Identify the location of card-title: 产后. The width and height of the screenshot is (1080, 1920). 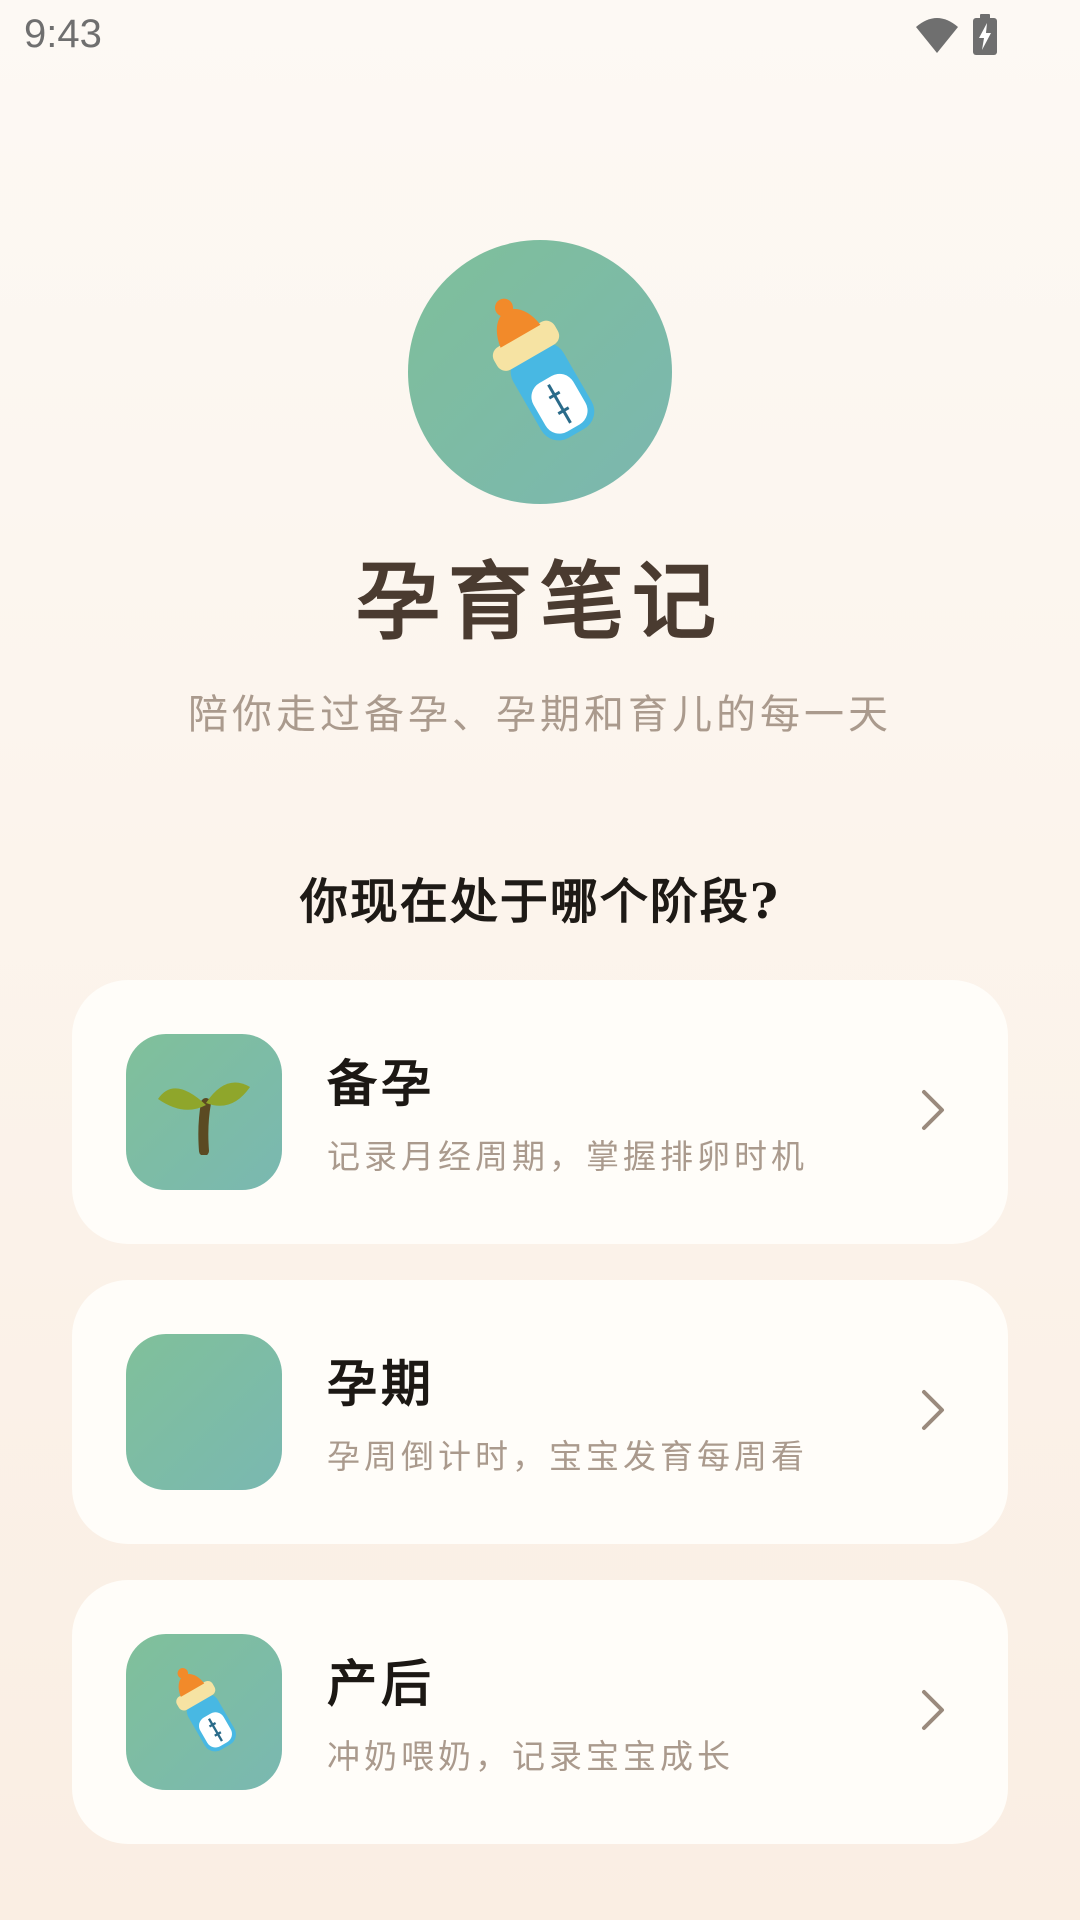
(381, 1684).